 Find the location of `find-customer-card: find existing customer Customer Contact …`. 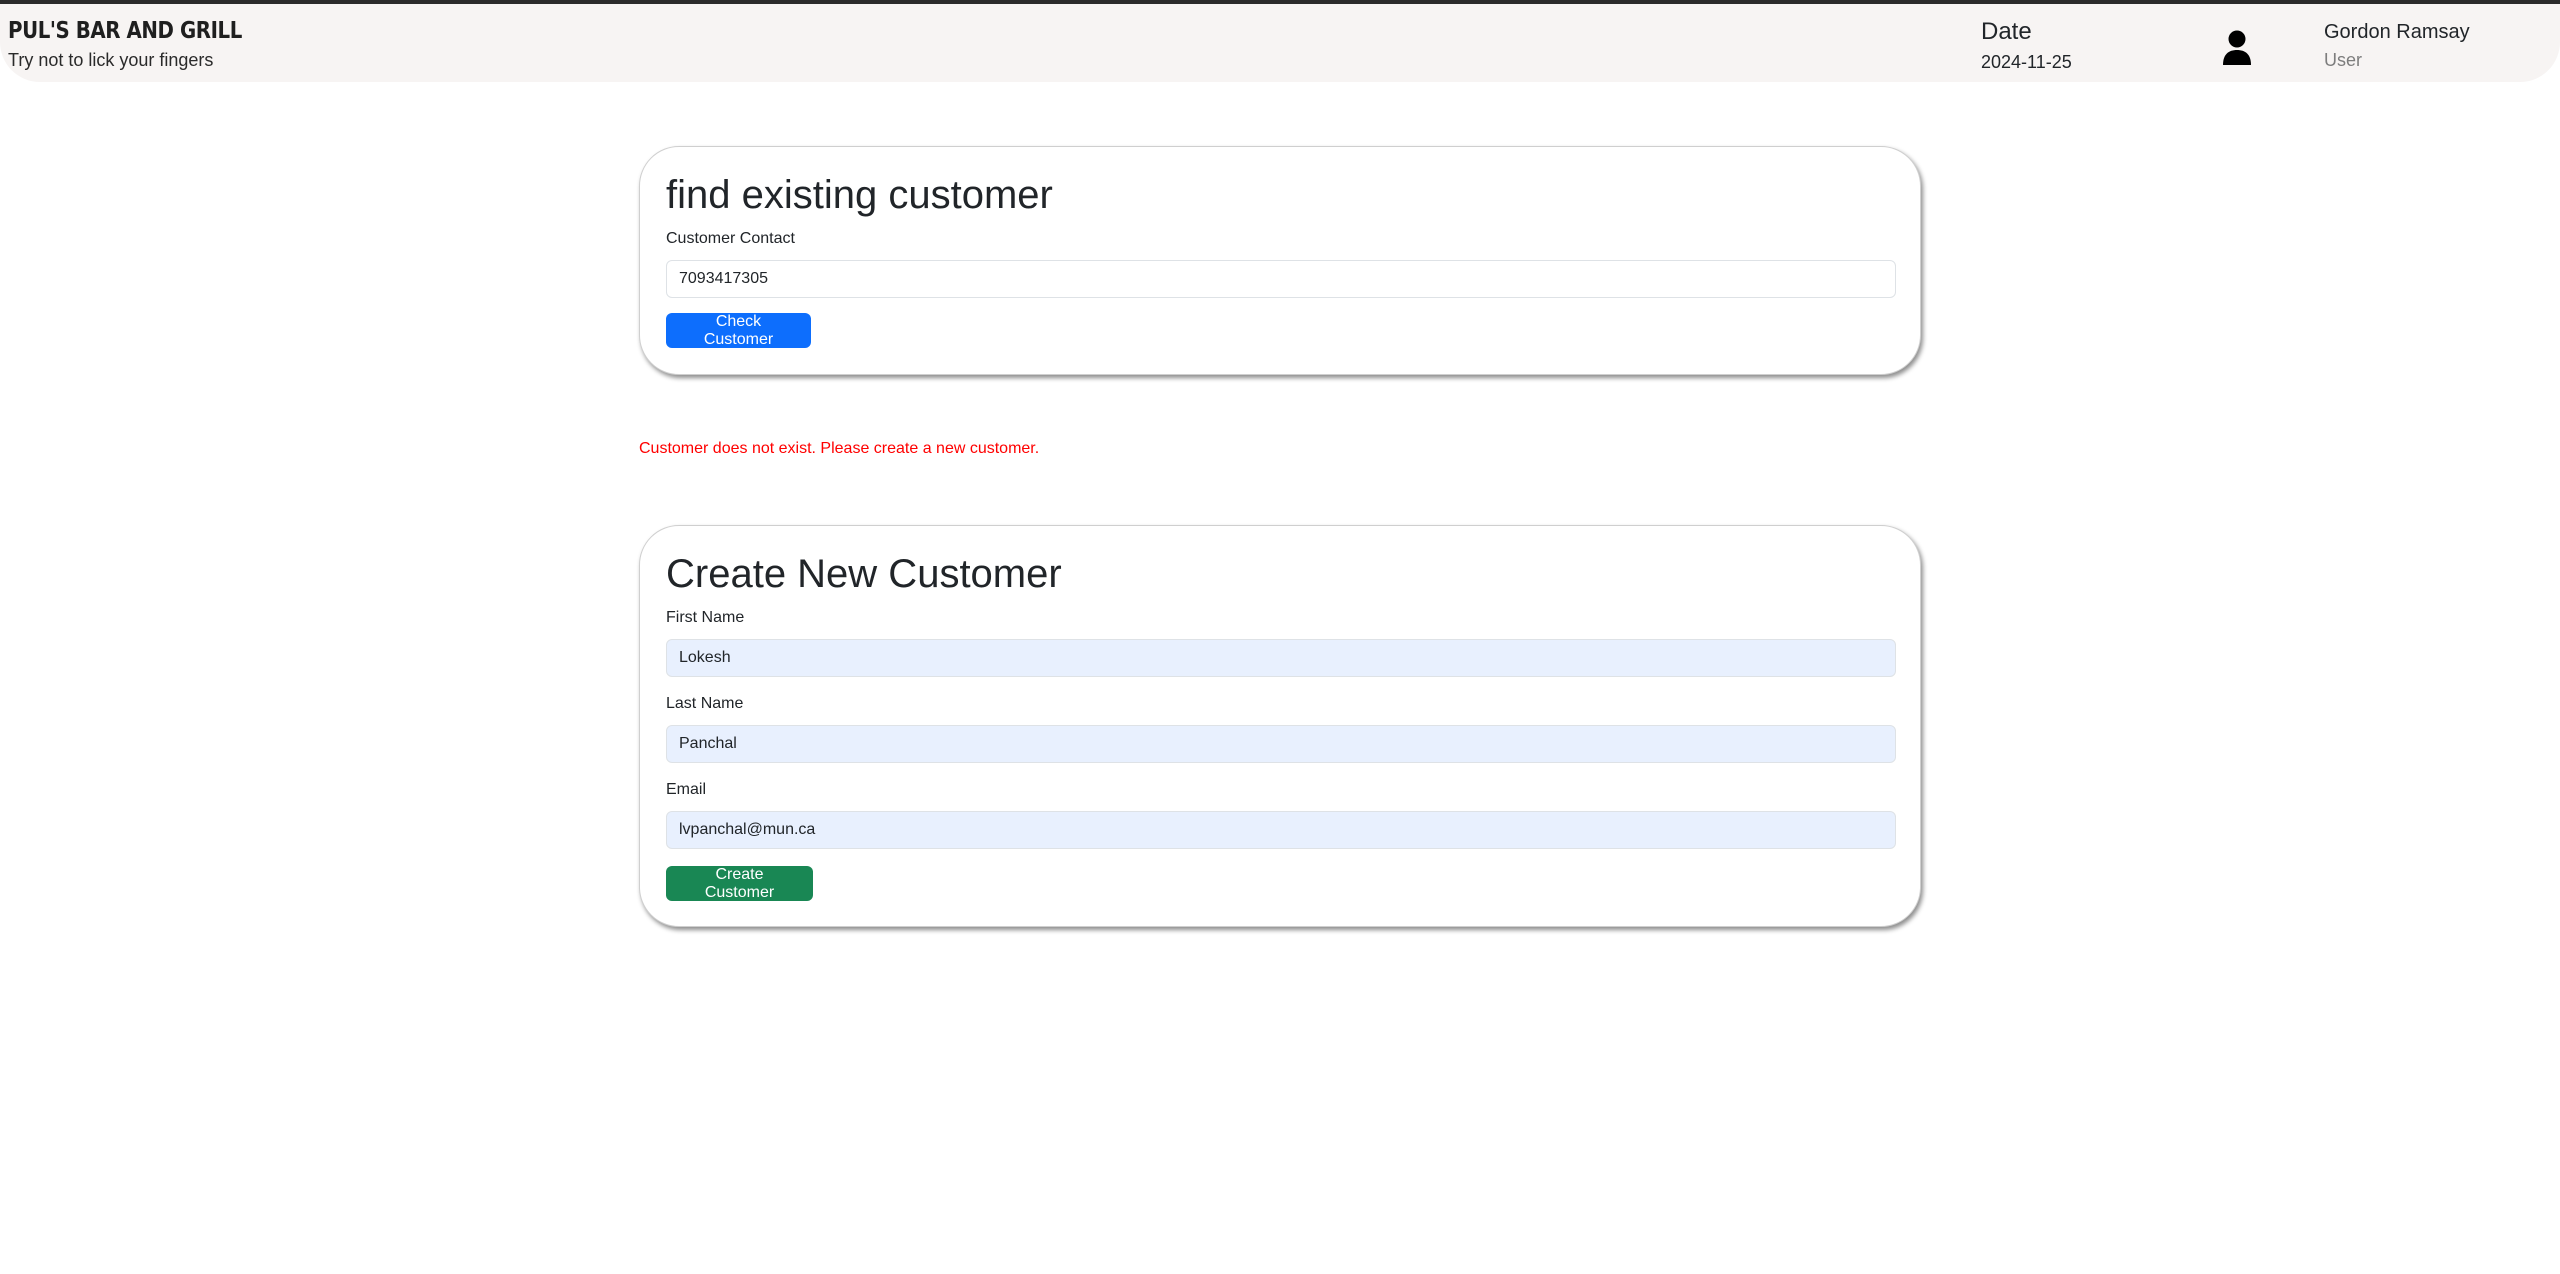

find-customer-card: find existing customer Customer Contact … is located at coordinates (1280, 260).